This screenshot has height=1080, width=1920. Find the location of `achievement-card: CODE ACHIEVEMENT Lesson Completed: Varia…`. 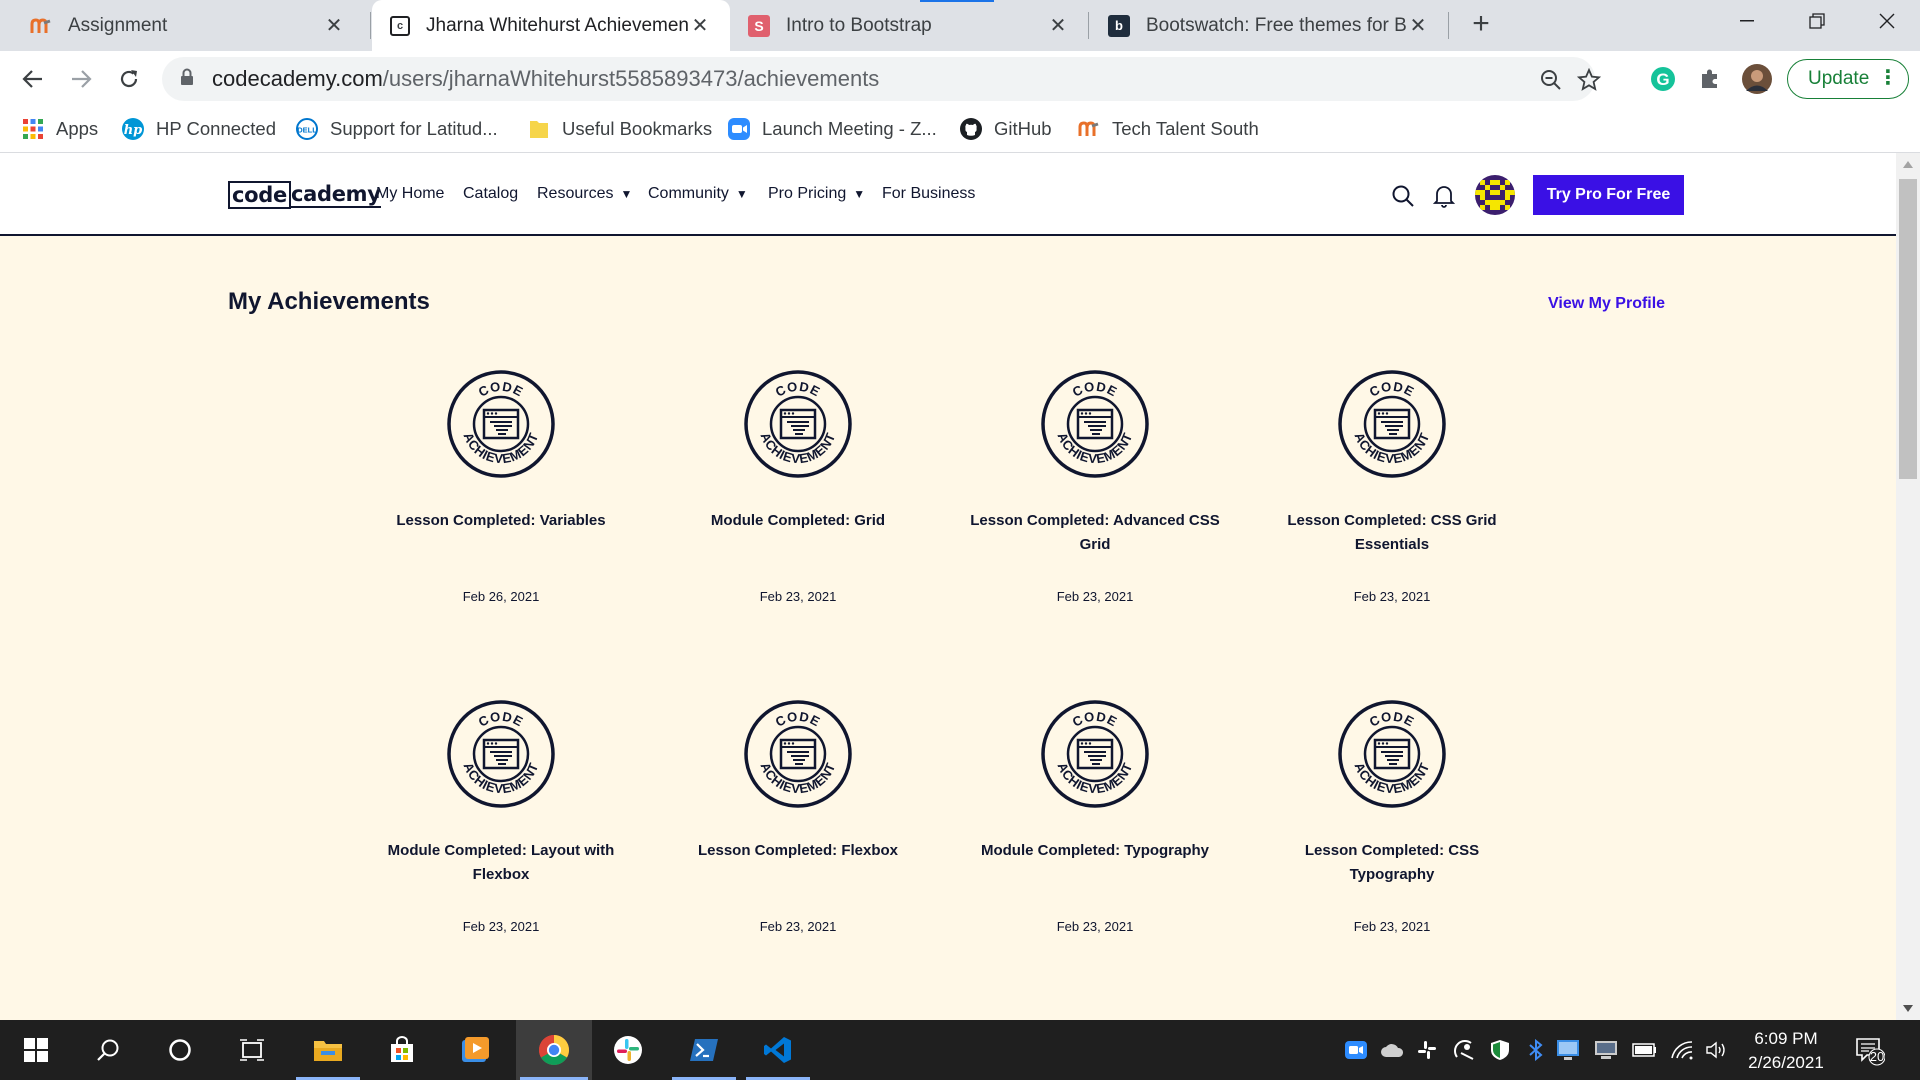

achievement-card: CODE ACHIEVEMENT Lesson Completed: Varia… is located at coordinates (501, 486).